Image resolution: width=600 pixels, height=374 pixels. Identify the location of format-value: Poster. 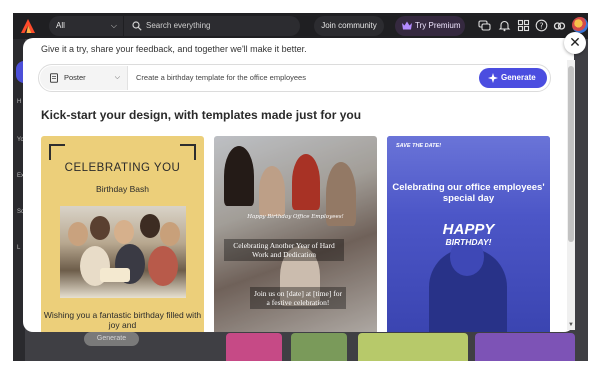
(75, 77).